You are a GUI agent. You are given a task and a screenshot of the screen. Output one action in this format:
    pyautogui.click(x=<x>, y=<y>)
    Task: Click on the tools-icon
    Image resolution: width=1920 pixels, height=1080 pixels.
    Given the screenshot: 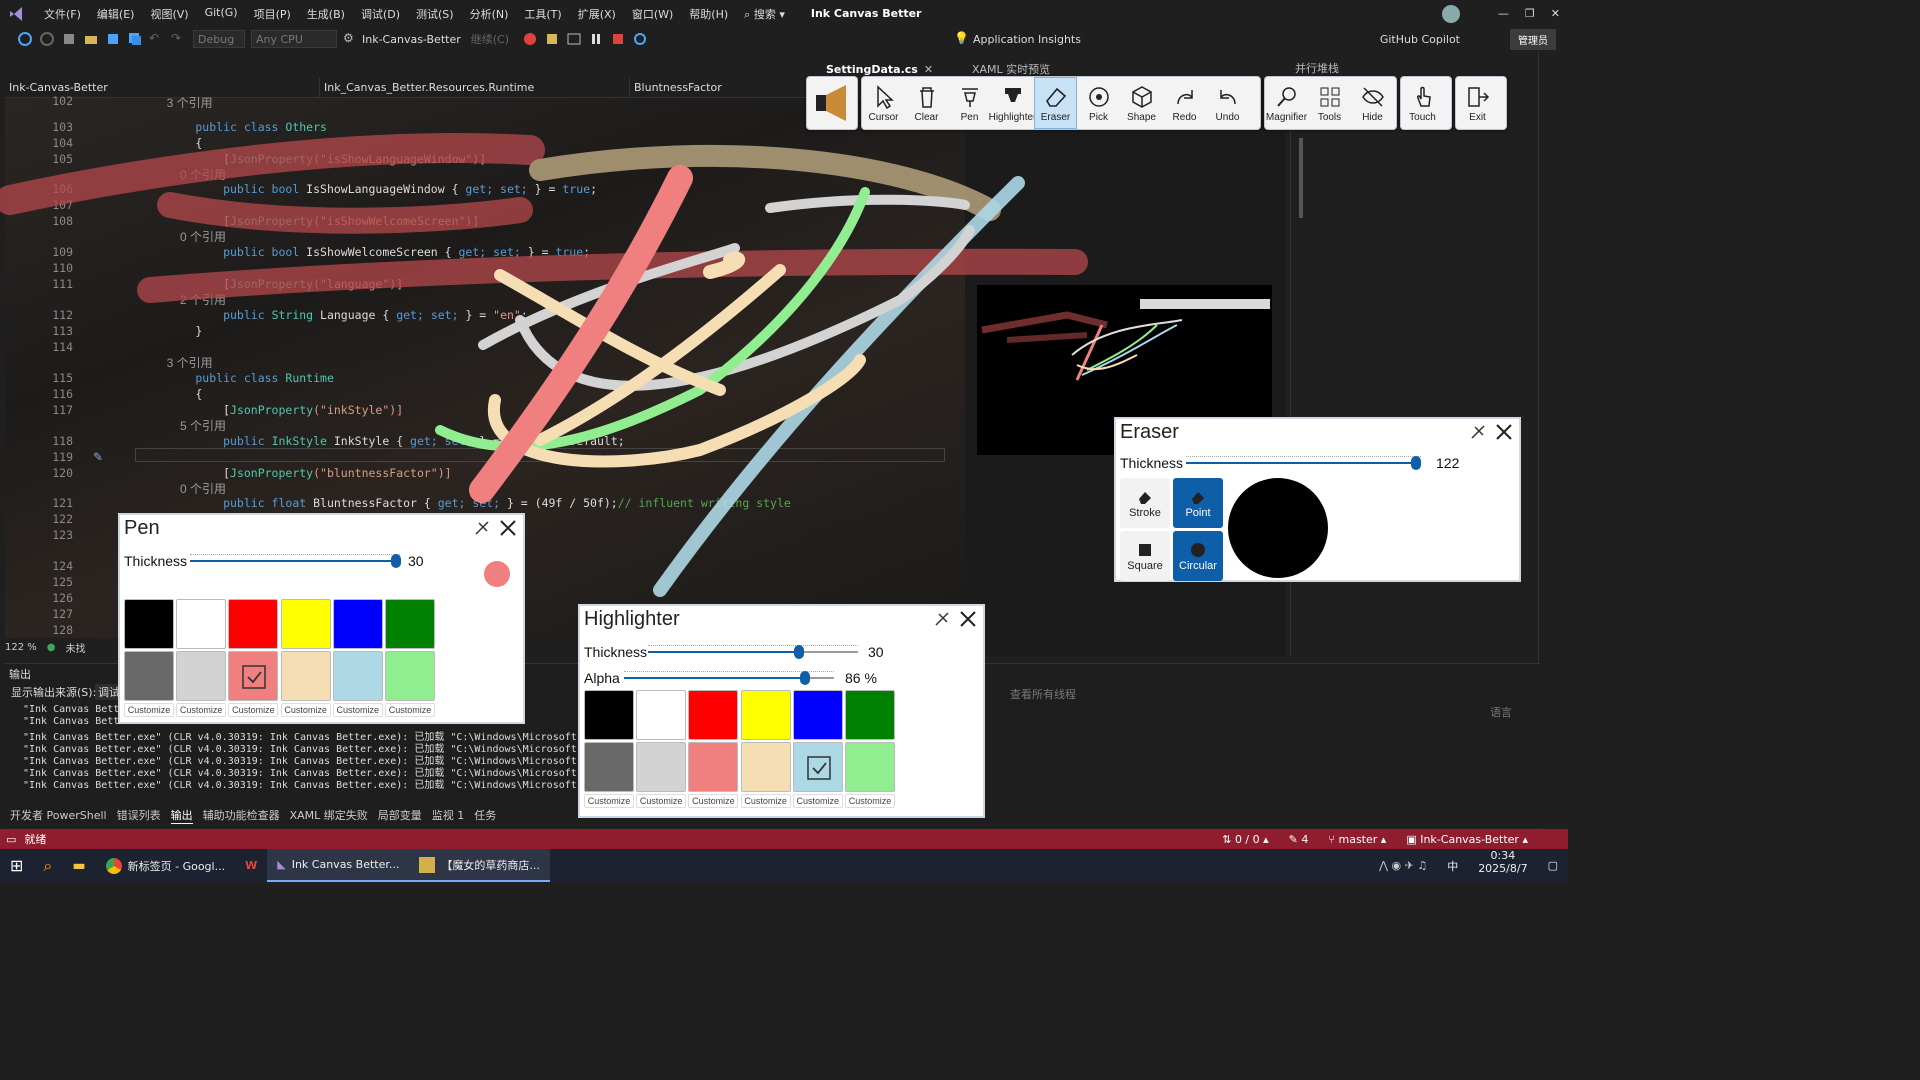 What is the action you would take?
    pyautogui.click(x=1329, y=96)
    